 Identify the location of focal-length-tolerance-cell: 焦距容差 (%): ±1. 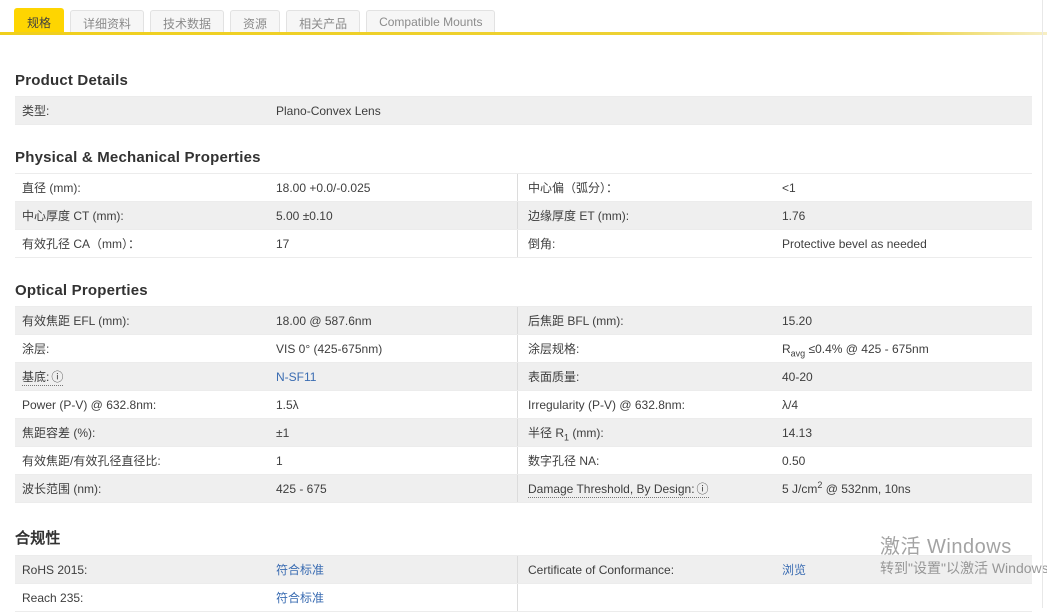
(266, 432).